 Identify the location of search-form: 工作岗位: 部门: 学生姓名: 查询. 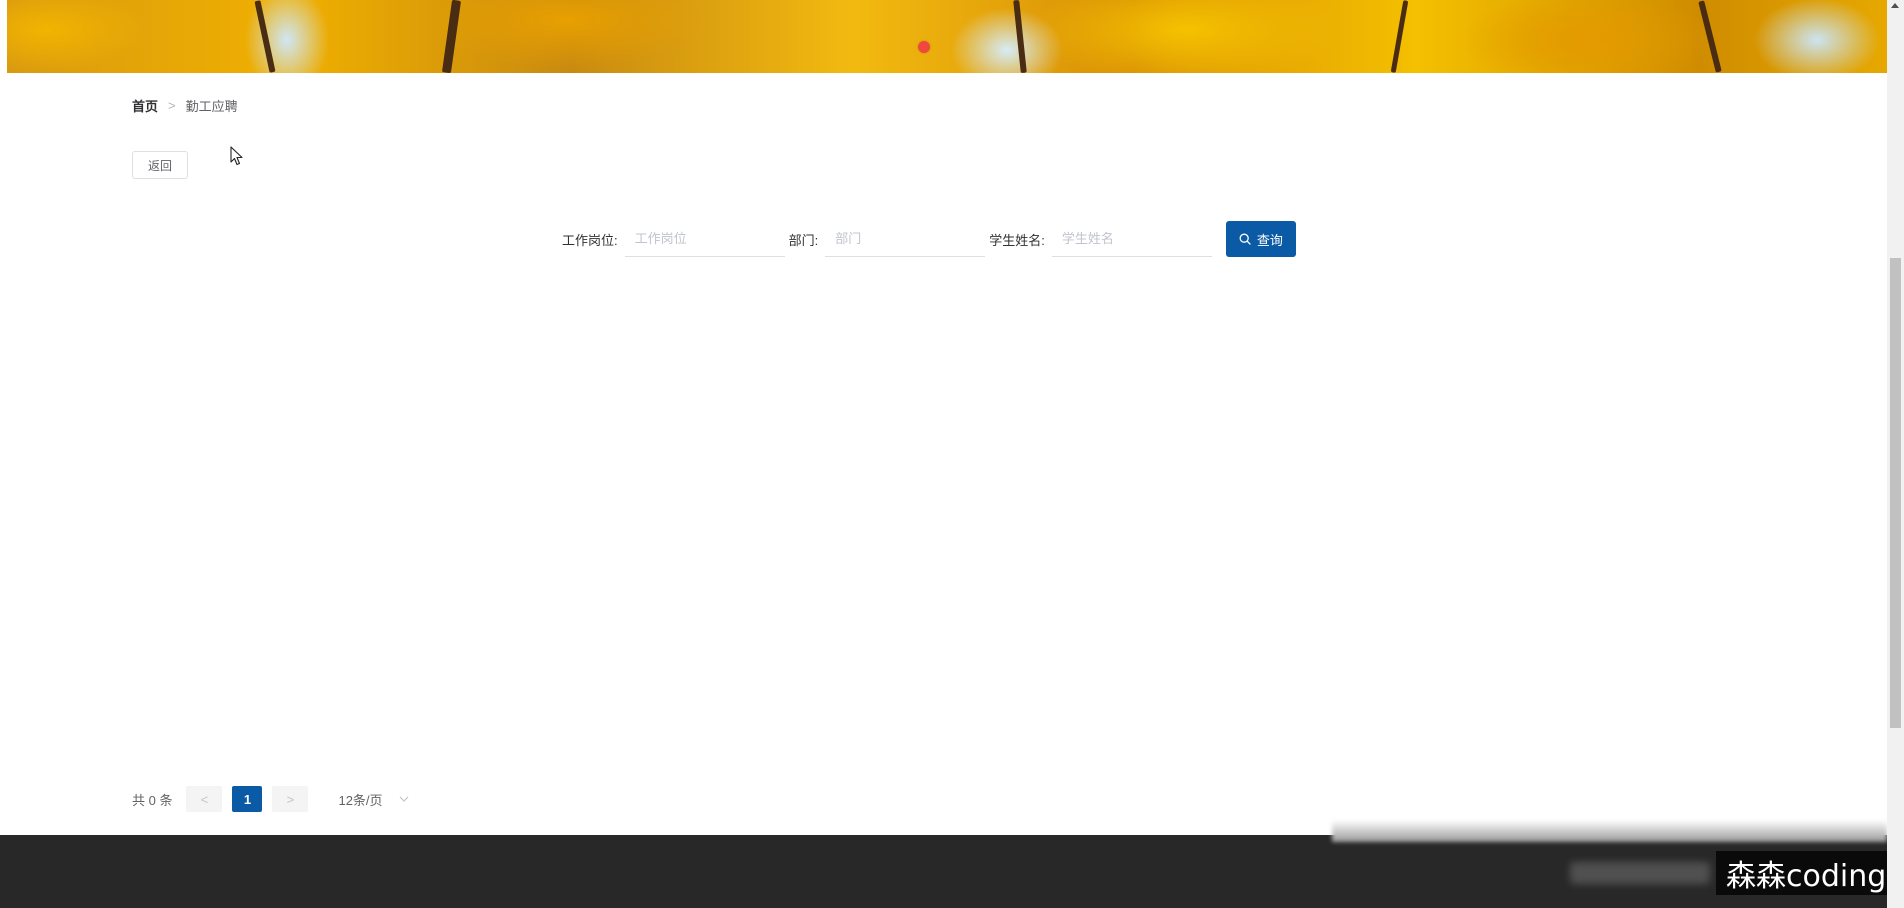
(929, 239).